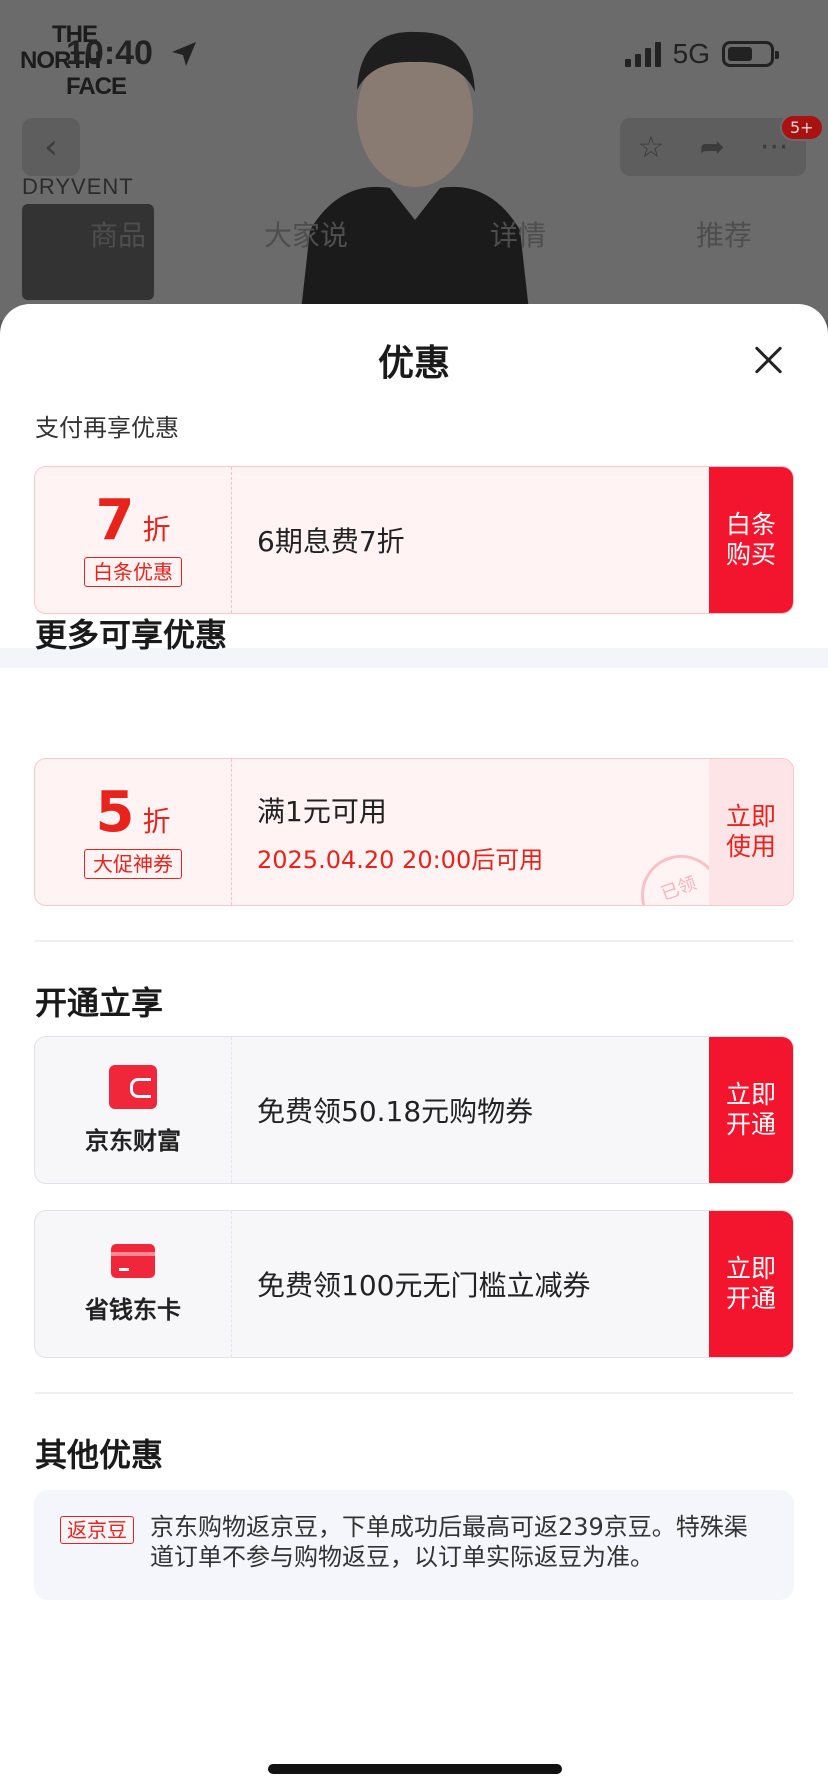  I want to click on baitiao-coupon-card: 7 折 白条优惠 6期息费7折 白条购买, so click(414, 540).